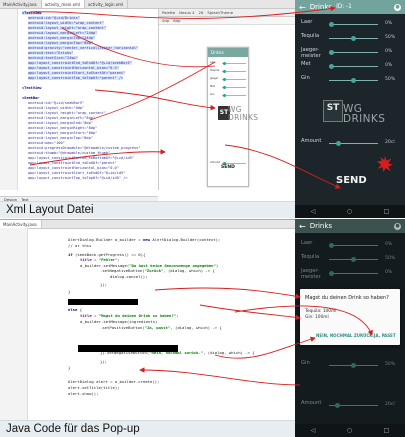 The image size is (405, 437). What do you see at coordinates (333, 111) in the screenshot?
I see `app-logo: ST` at bounding box center [333, 111].